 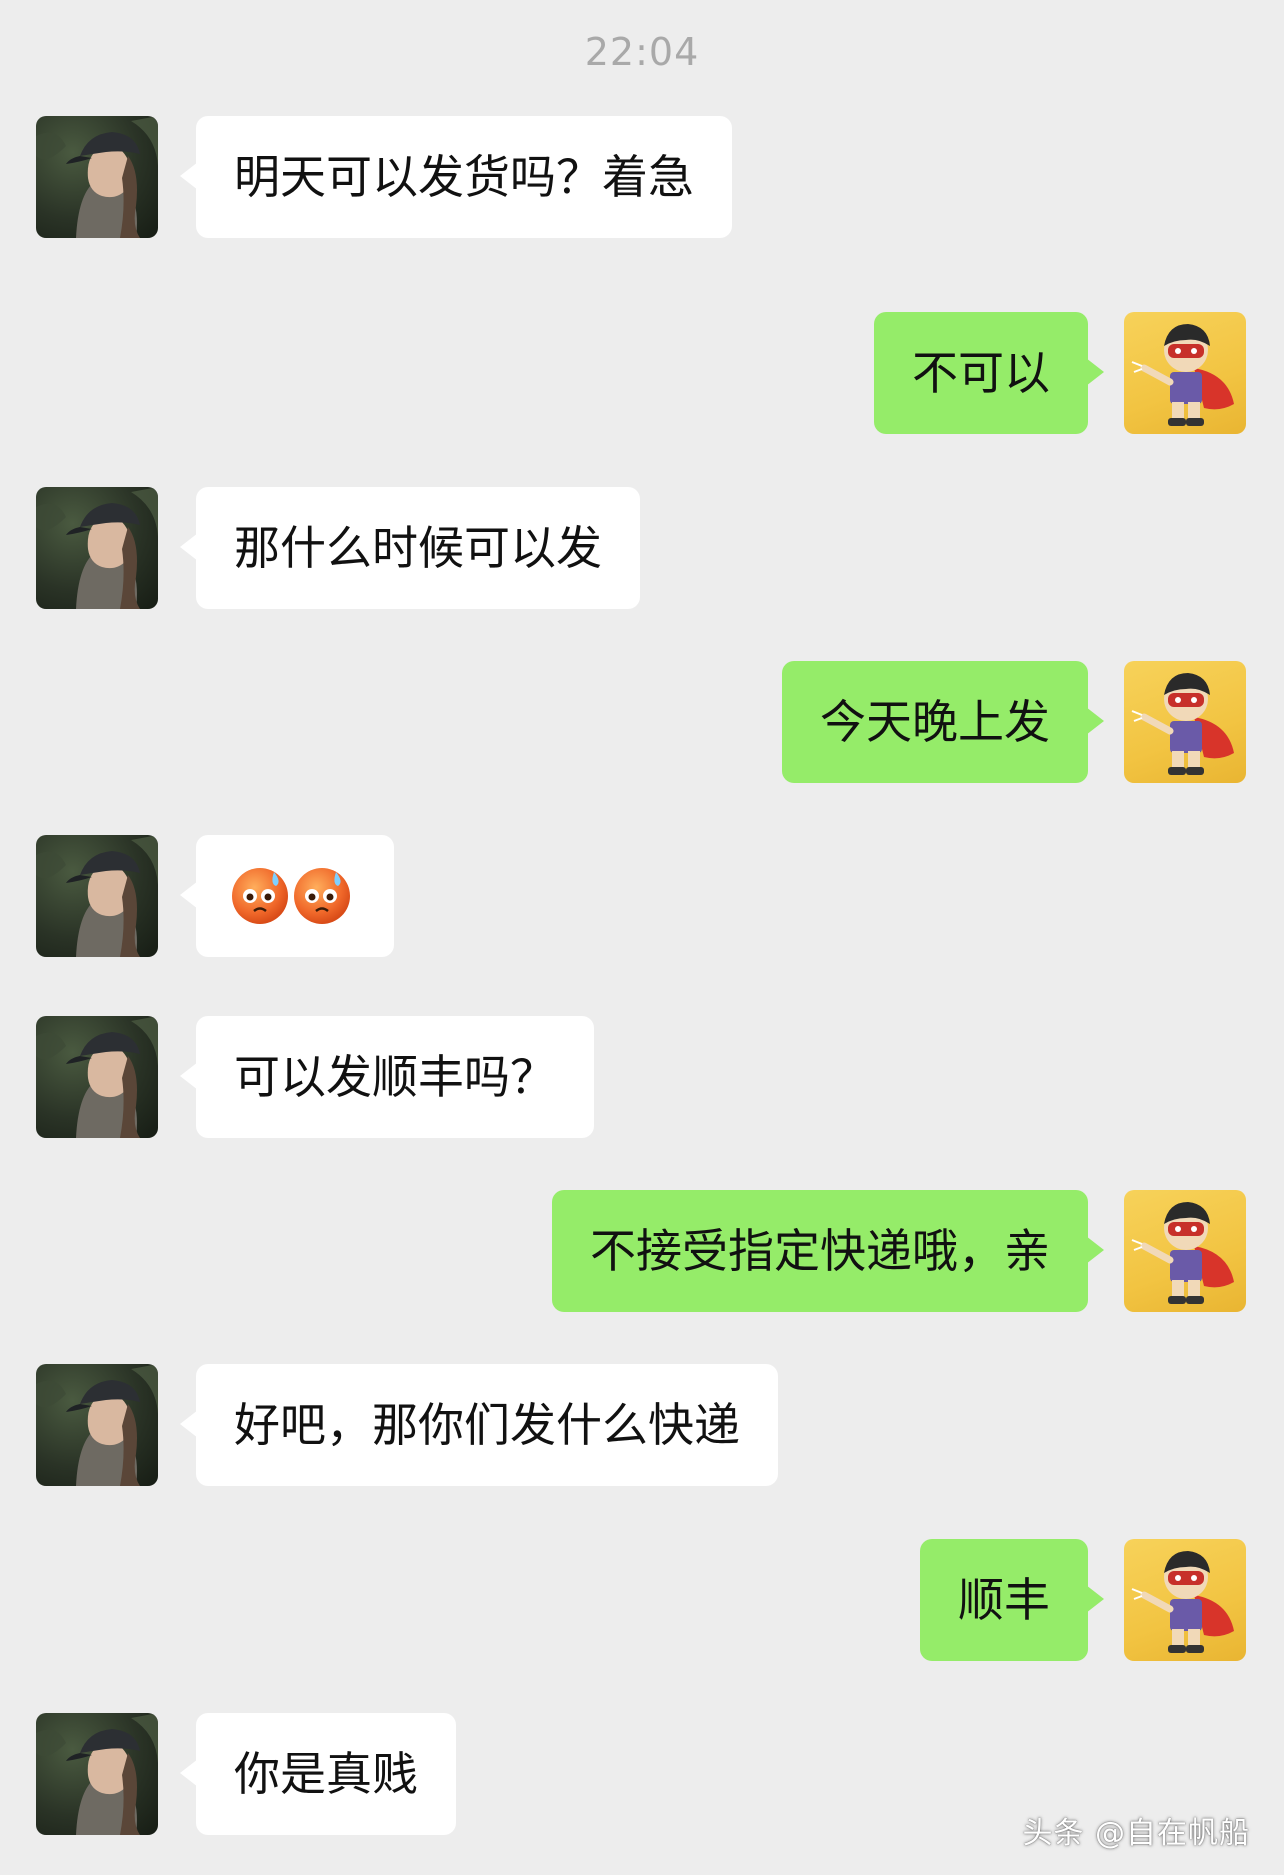 I want to click on incoming-message-bubble: 明天可以发货吗？着急, so click(x=456, y=177).